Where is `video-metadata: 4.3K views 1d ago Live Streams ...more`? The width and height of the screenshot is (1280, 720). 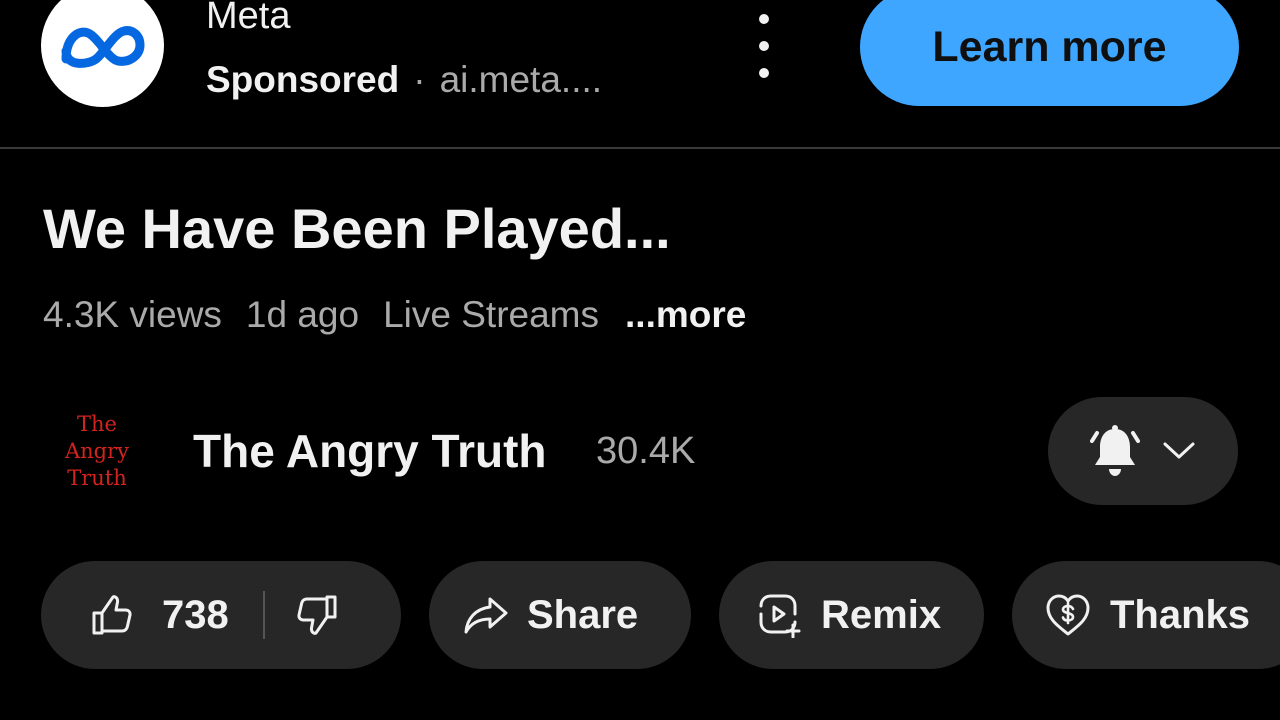 video-metadata: 4.3K views 1d ago Live Streams ...more is located at coordinates (394, 315).